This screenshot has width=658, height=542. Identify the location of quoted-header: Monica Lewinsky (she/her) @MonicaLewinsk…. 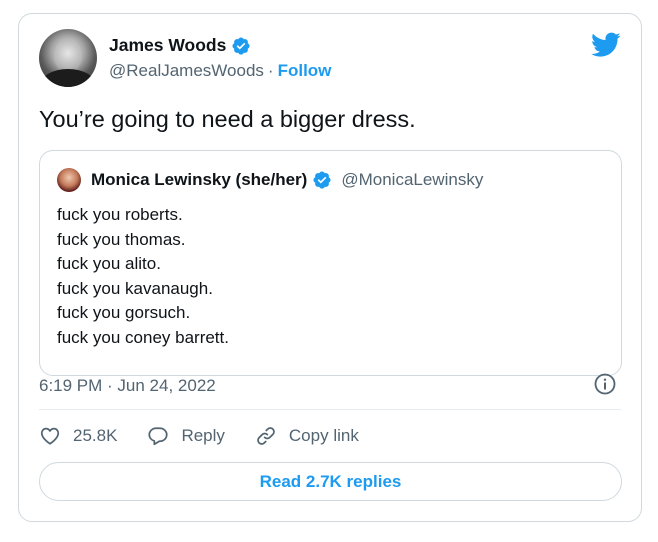
(270, 180).